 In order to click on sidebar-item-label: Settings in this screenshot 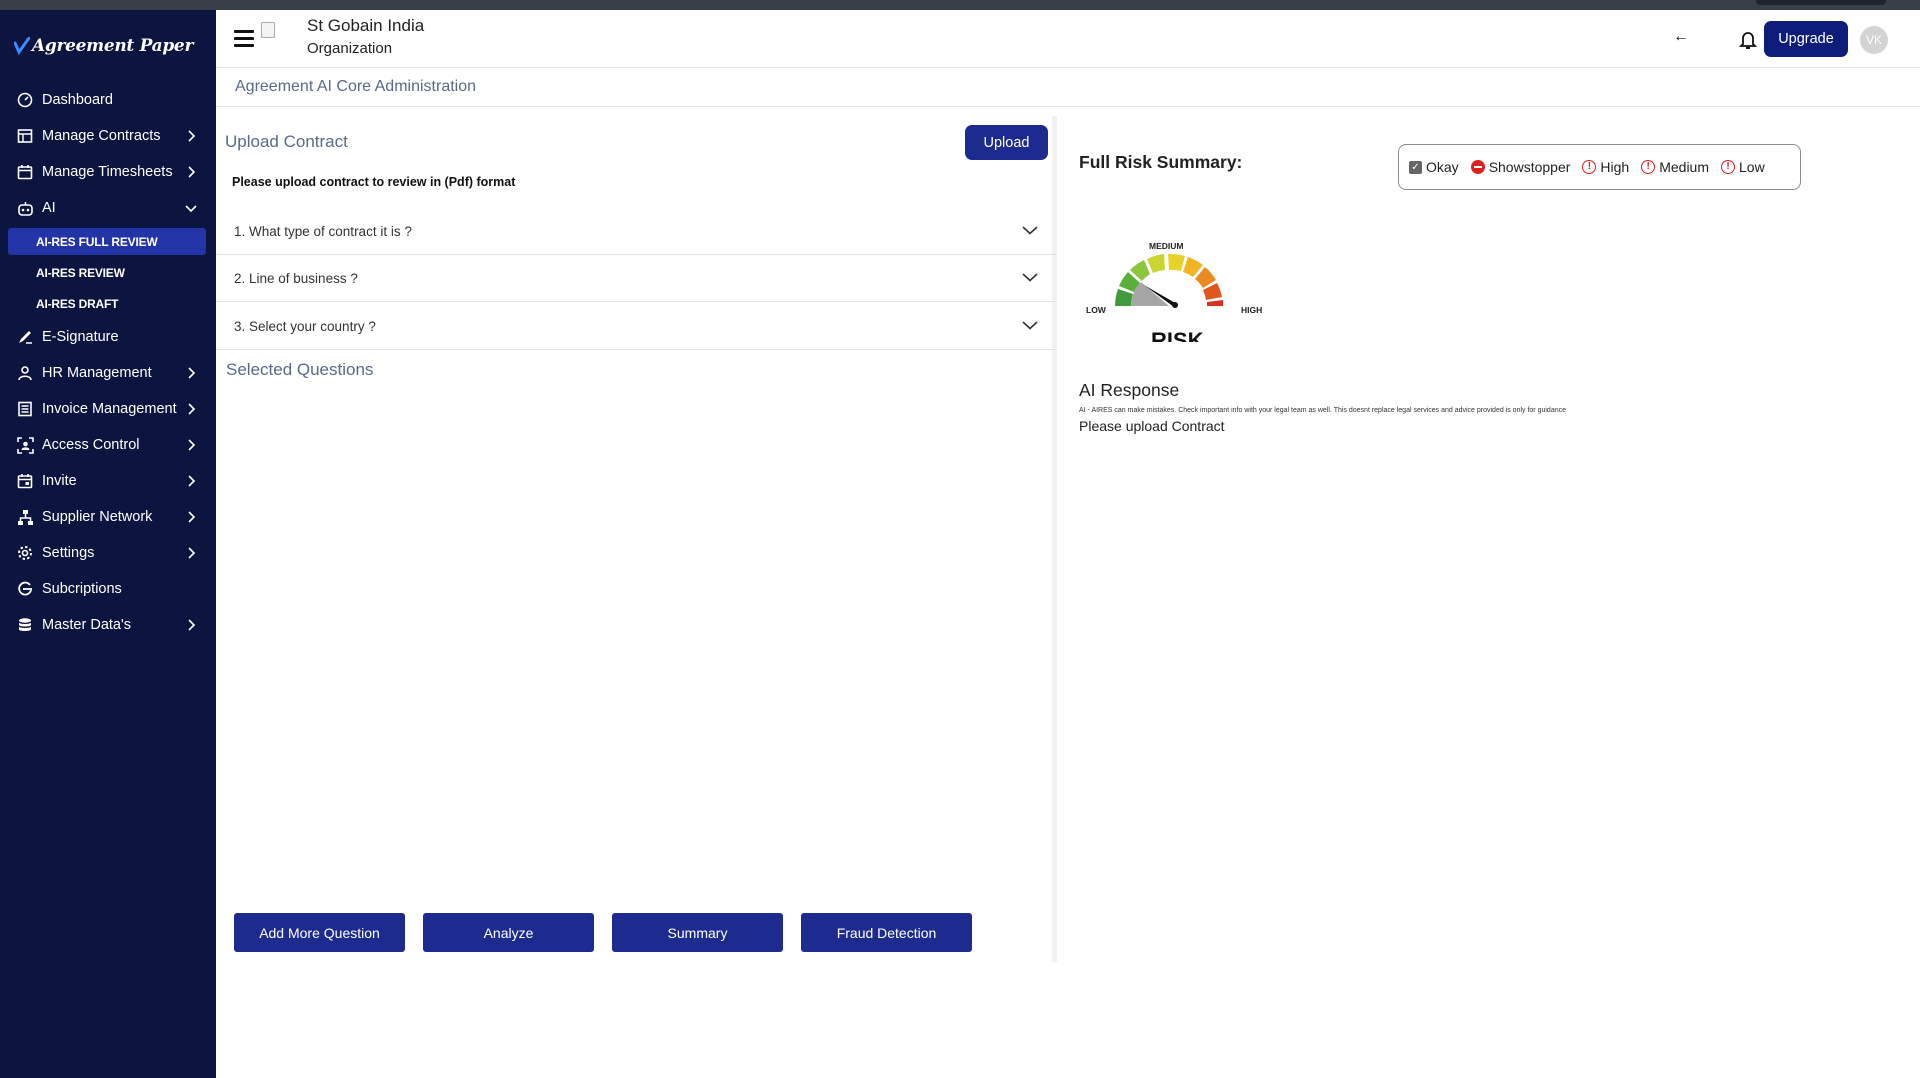, I will do `click(68, 553)`.